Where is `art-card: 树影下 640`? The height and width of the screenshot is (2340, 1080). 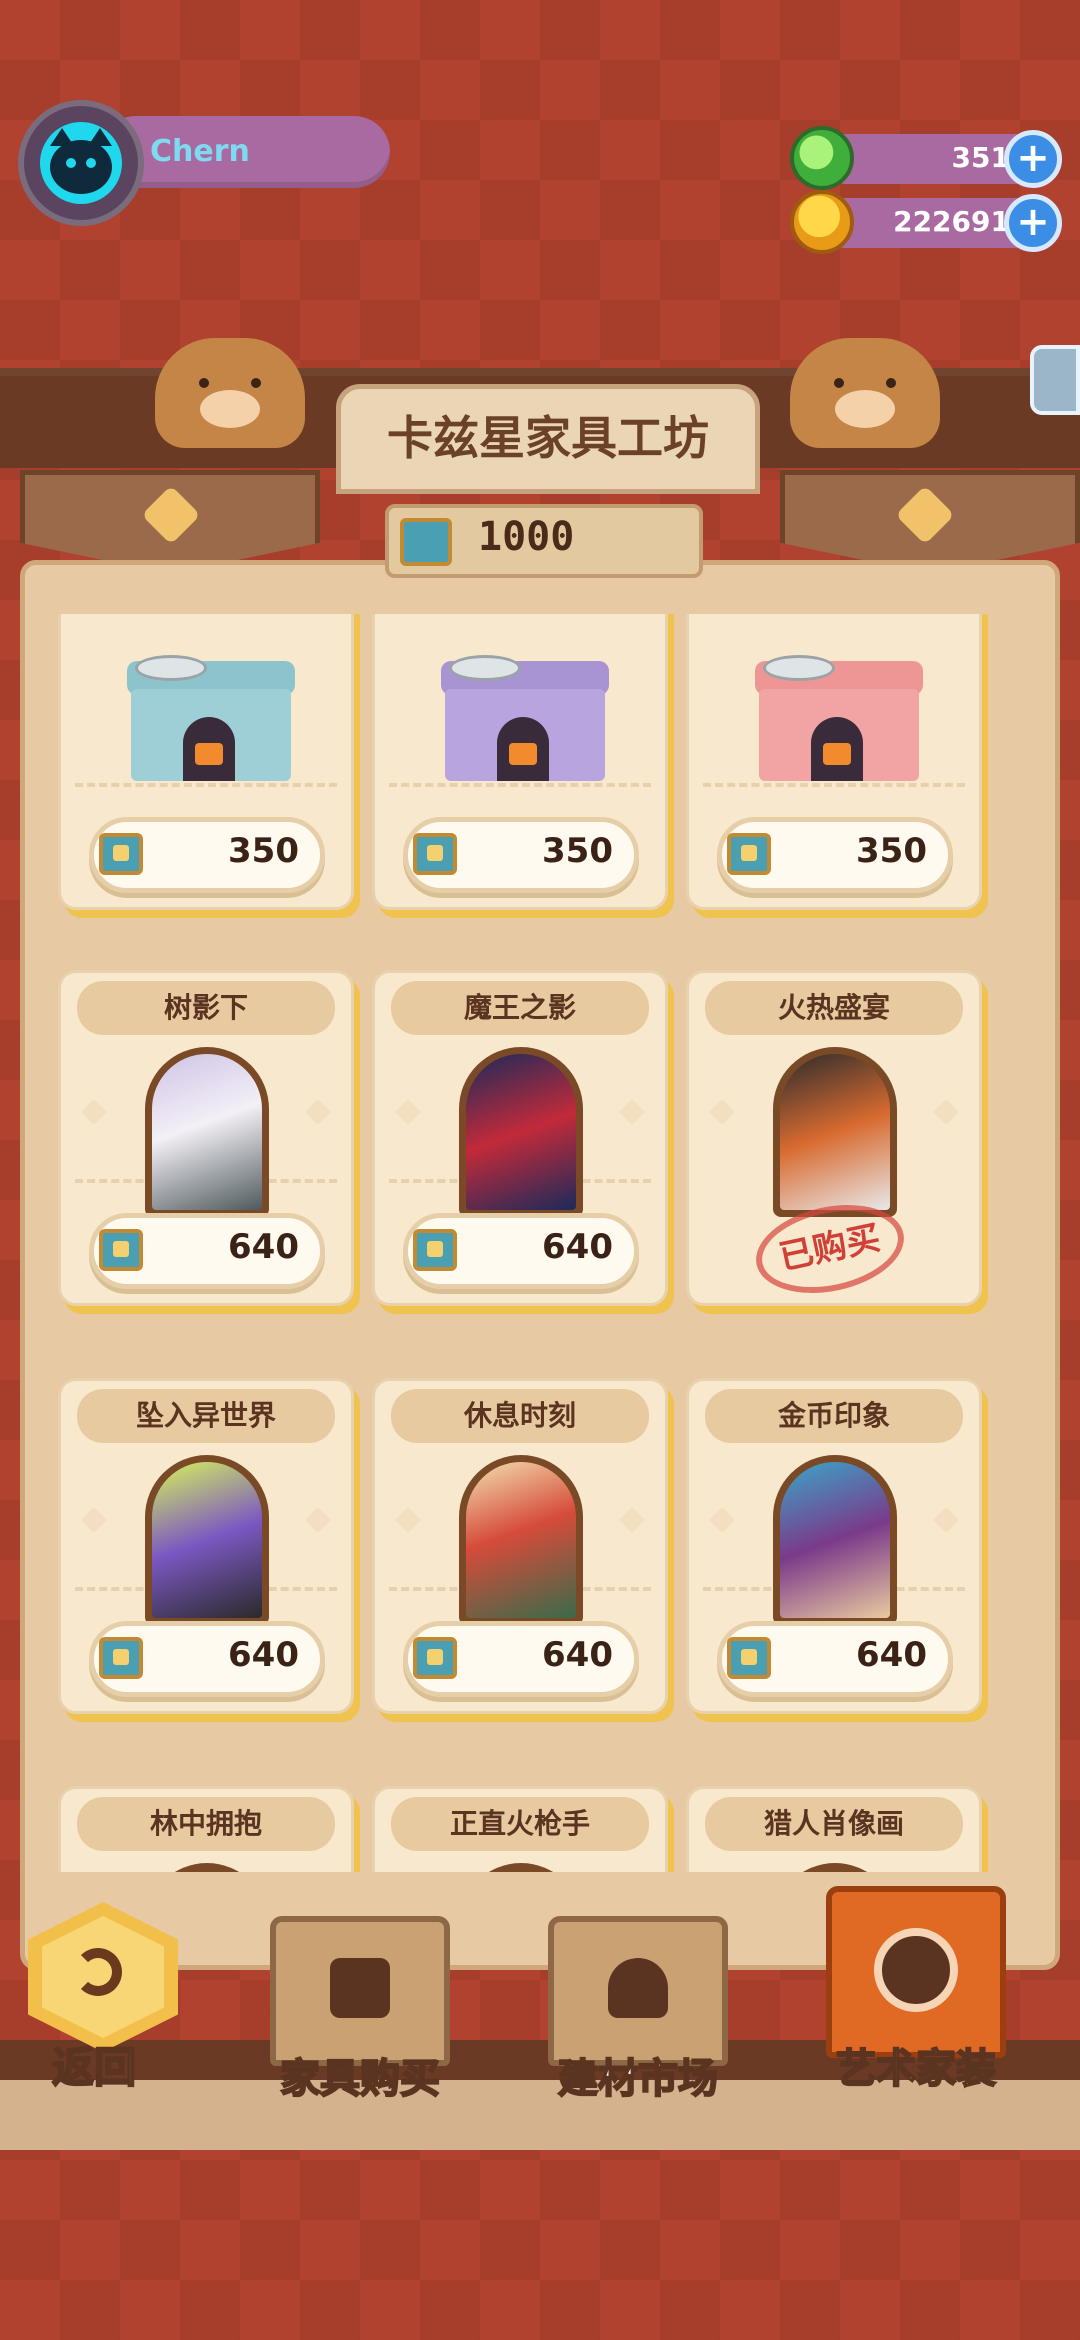
art-card: 树影下 640 is located at coordinates (206, 1138).